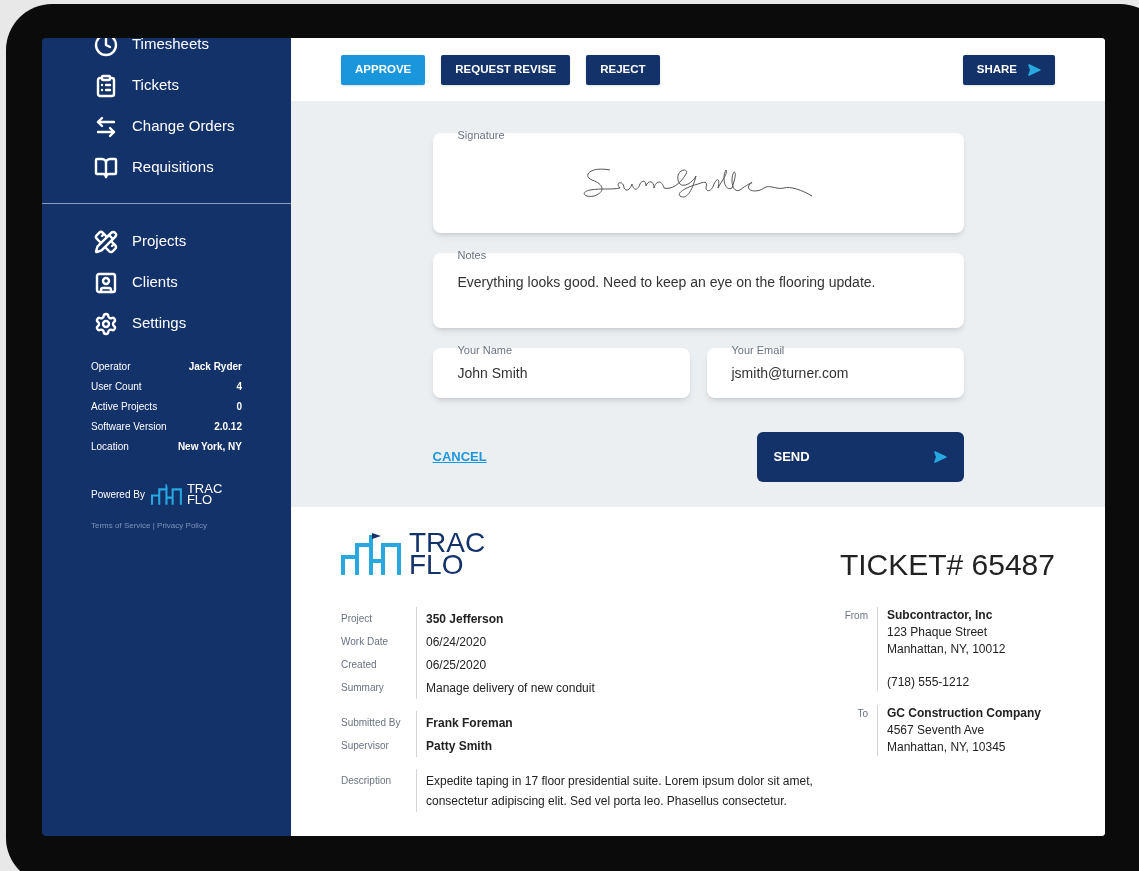 The image size is (1139, 871). What do you see at coordinates (947, 565) in the screenshot?
I see `ticket-title: TICKET# 65487` at bounding box center [947, 565].